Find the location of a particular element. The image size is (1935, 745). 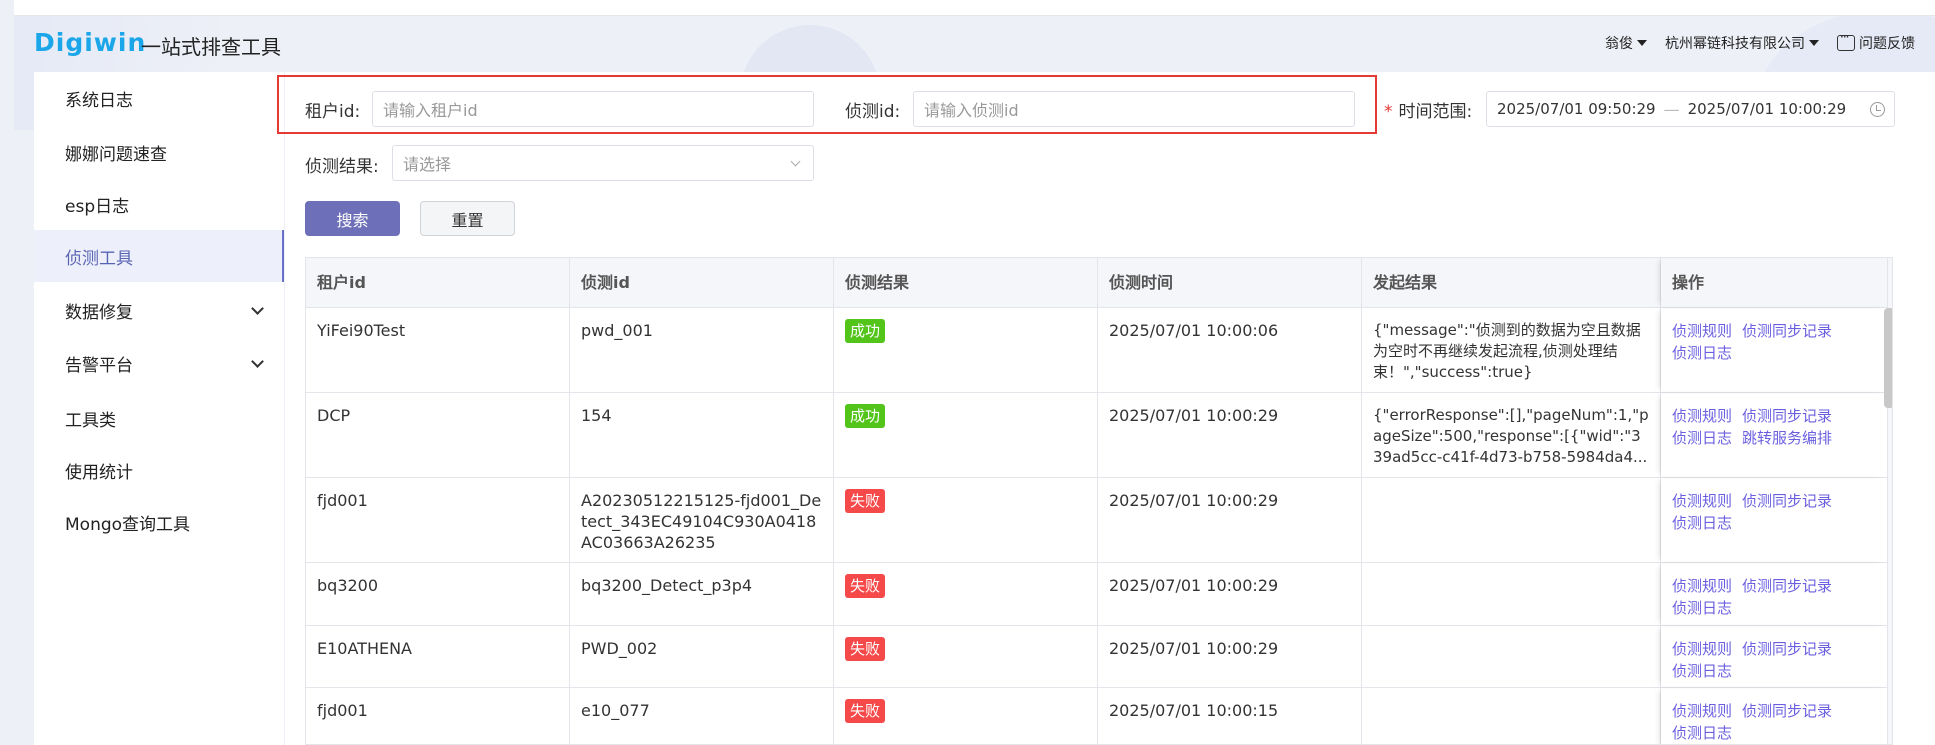

search-button: 搜索 is located at coordinates (352, 218).